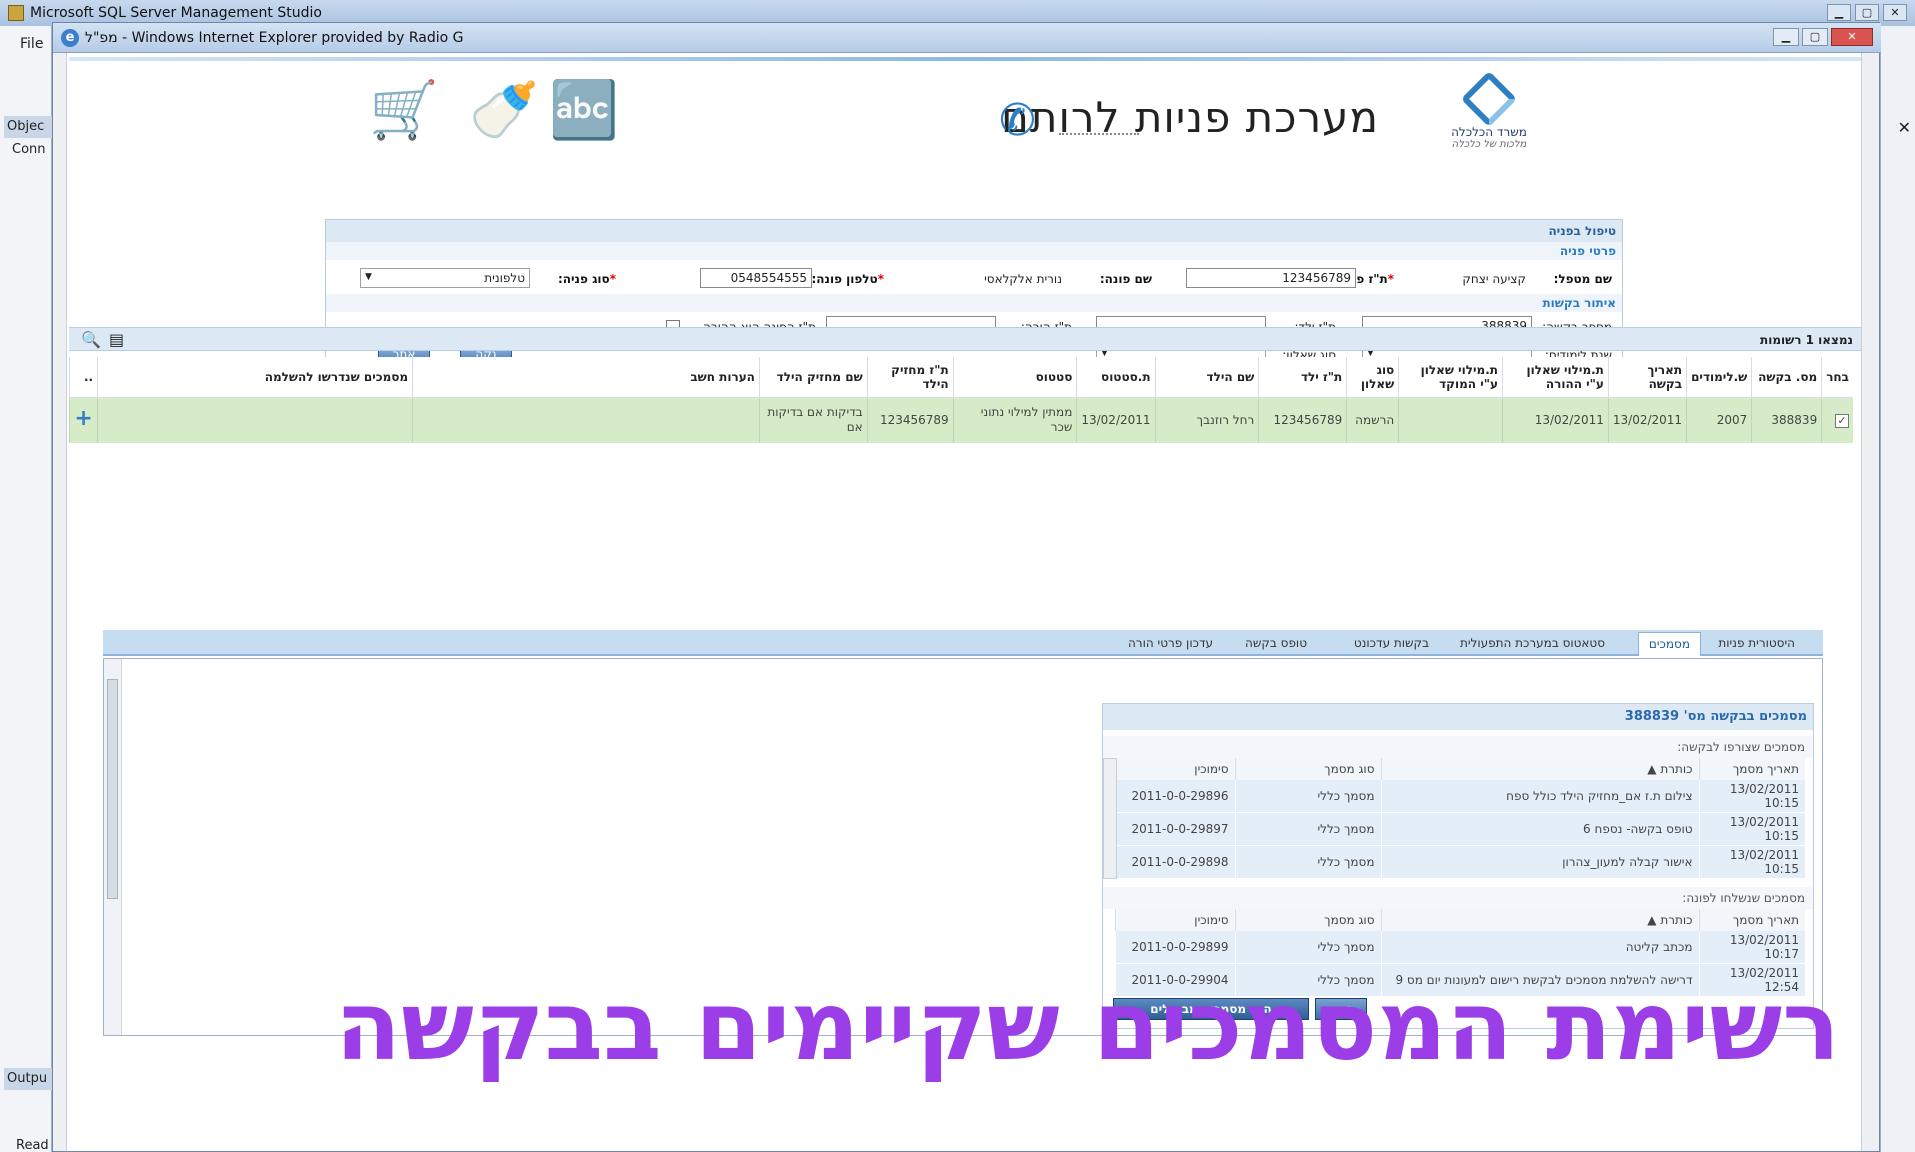 The height and width of the screenshot is (1152, 1915). What do you see at coordinates (445, 278) in the screenshot?
I see `request-type-select: טלפונית ▼` at bounding box center [445, 278].